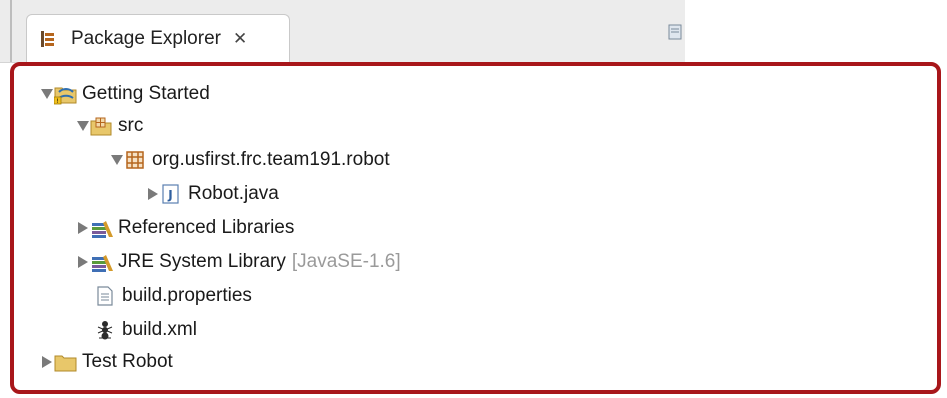 The height and width of the screenshot is (398, 947). What do you see at coordinates (135, 160) in the screenshot?
I see `package-icon` at bounding box center [135, 160].